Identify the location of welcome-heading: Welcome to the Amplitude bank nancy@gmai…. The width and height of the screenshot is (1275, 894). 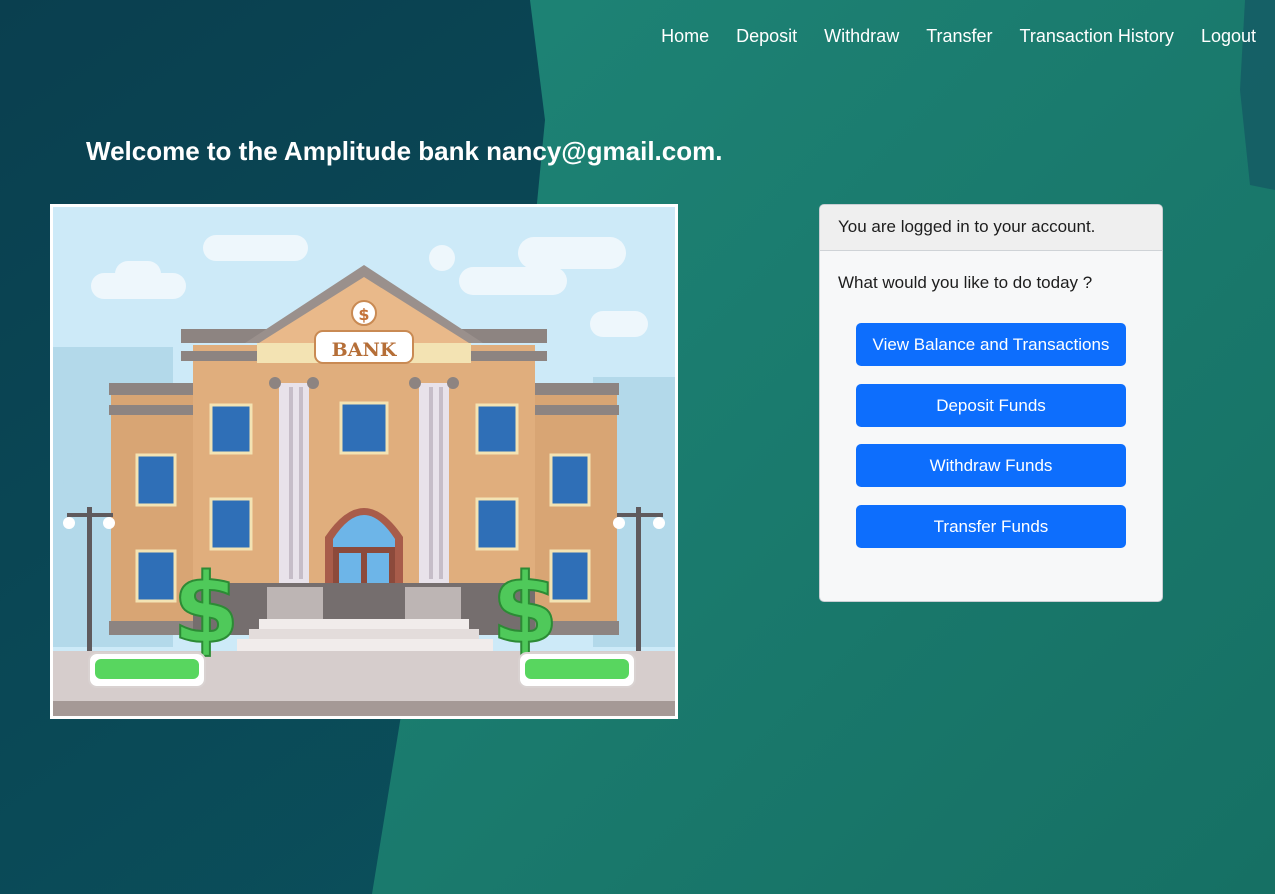
(404, 151).